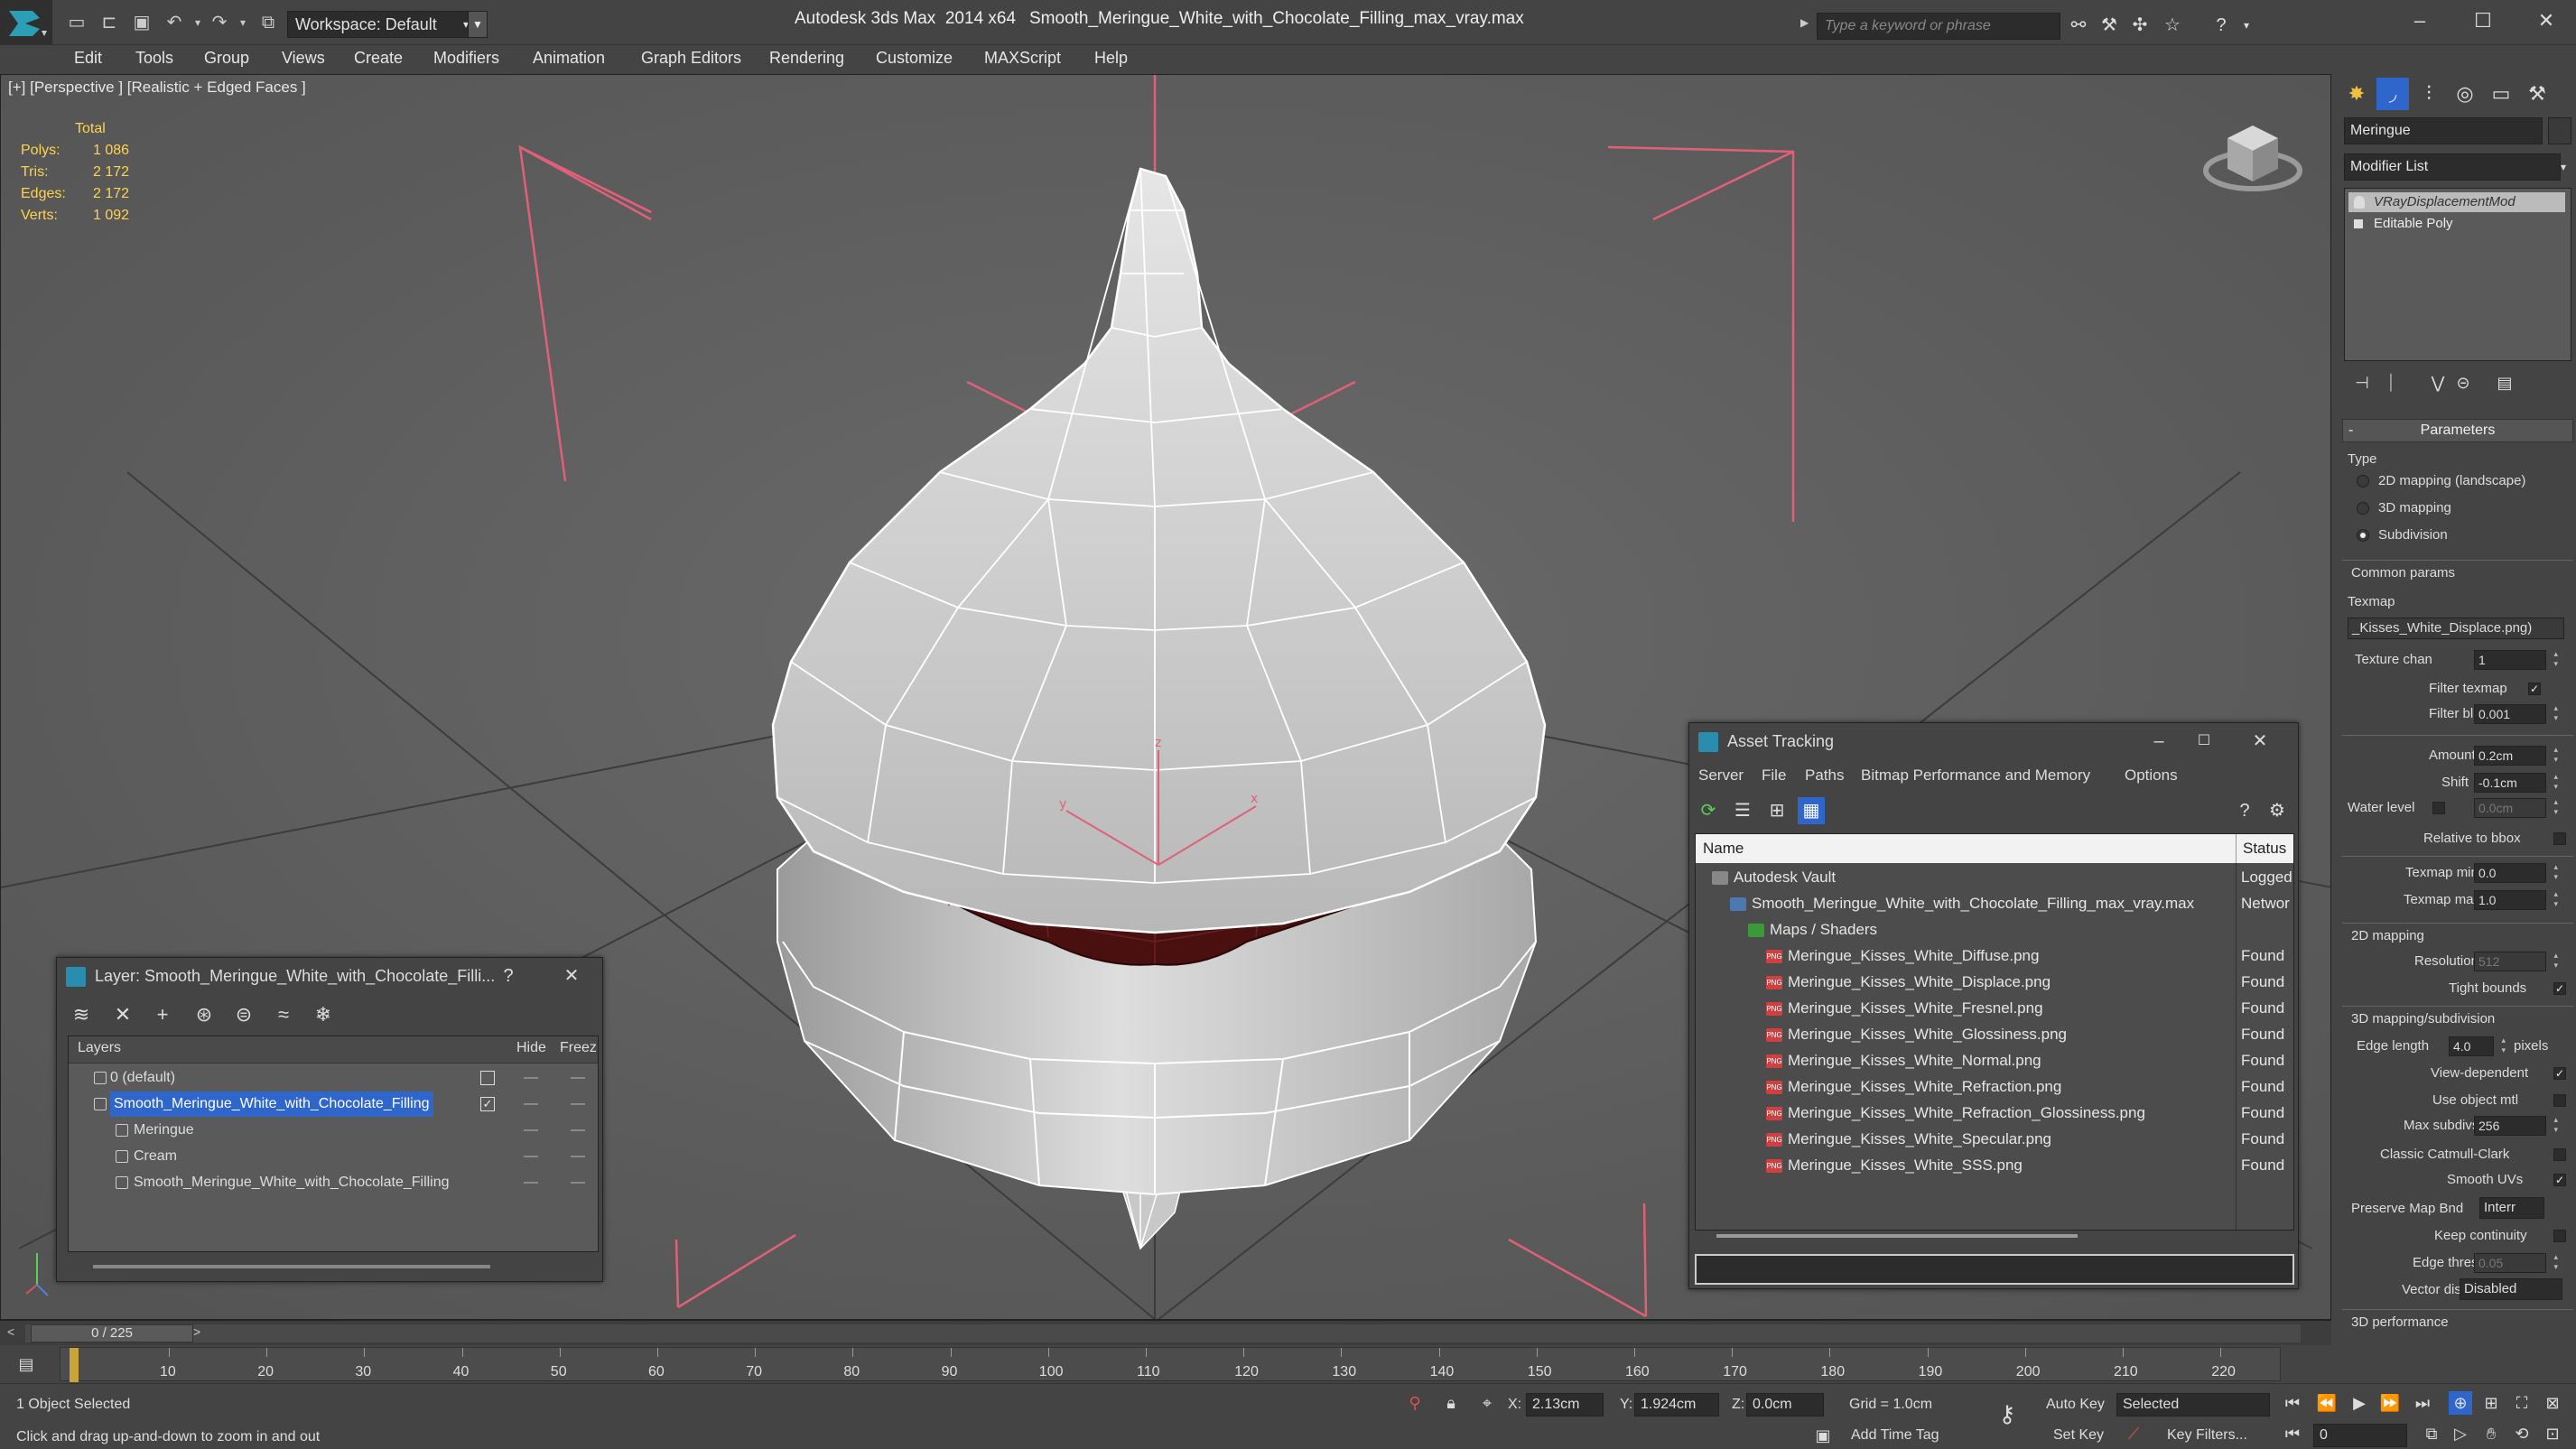  What do you see at coordinates (1165, 1332) in the screenshot?
I see `time-slider: < 0 / 225 >` at bounding box center [1165, 1332].